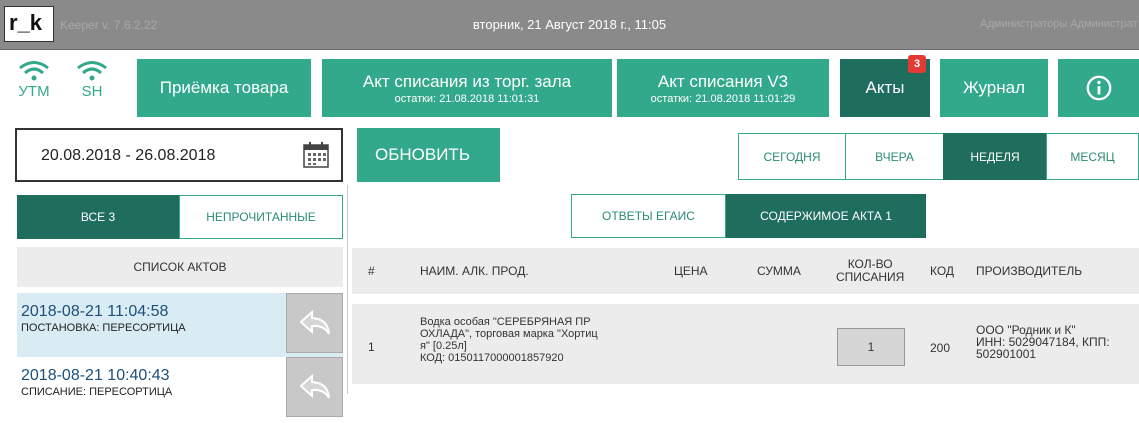 This screenshot has height=423, width=1139. What do you see at coordinates (826, 216) in the screenshot?
I see `tab-act-content: СОДЕРЖИМОЕ АКТА 1` at bounding box center [826, 216].